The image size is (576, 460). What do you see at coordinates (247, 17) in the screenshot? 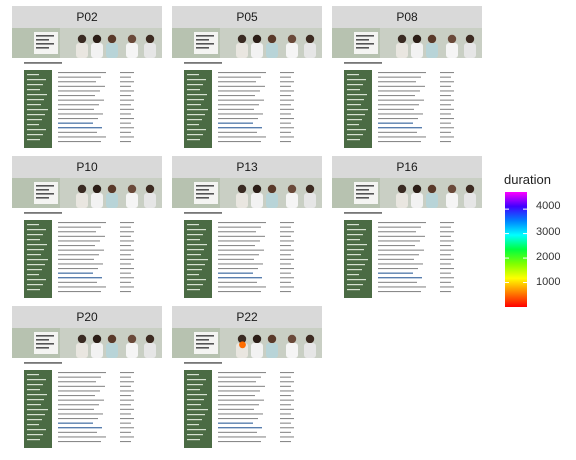
I see `facet-strip-label: P05` at bounding box center [247, 17].